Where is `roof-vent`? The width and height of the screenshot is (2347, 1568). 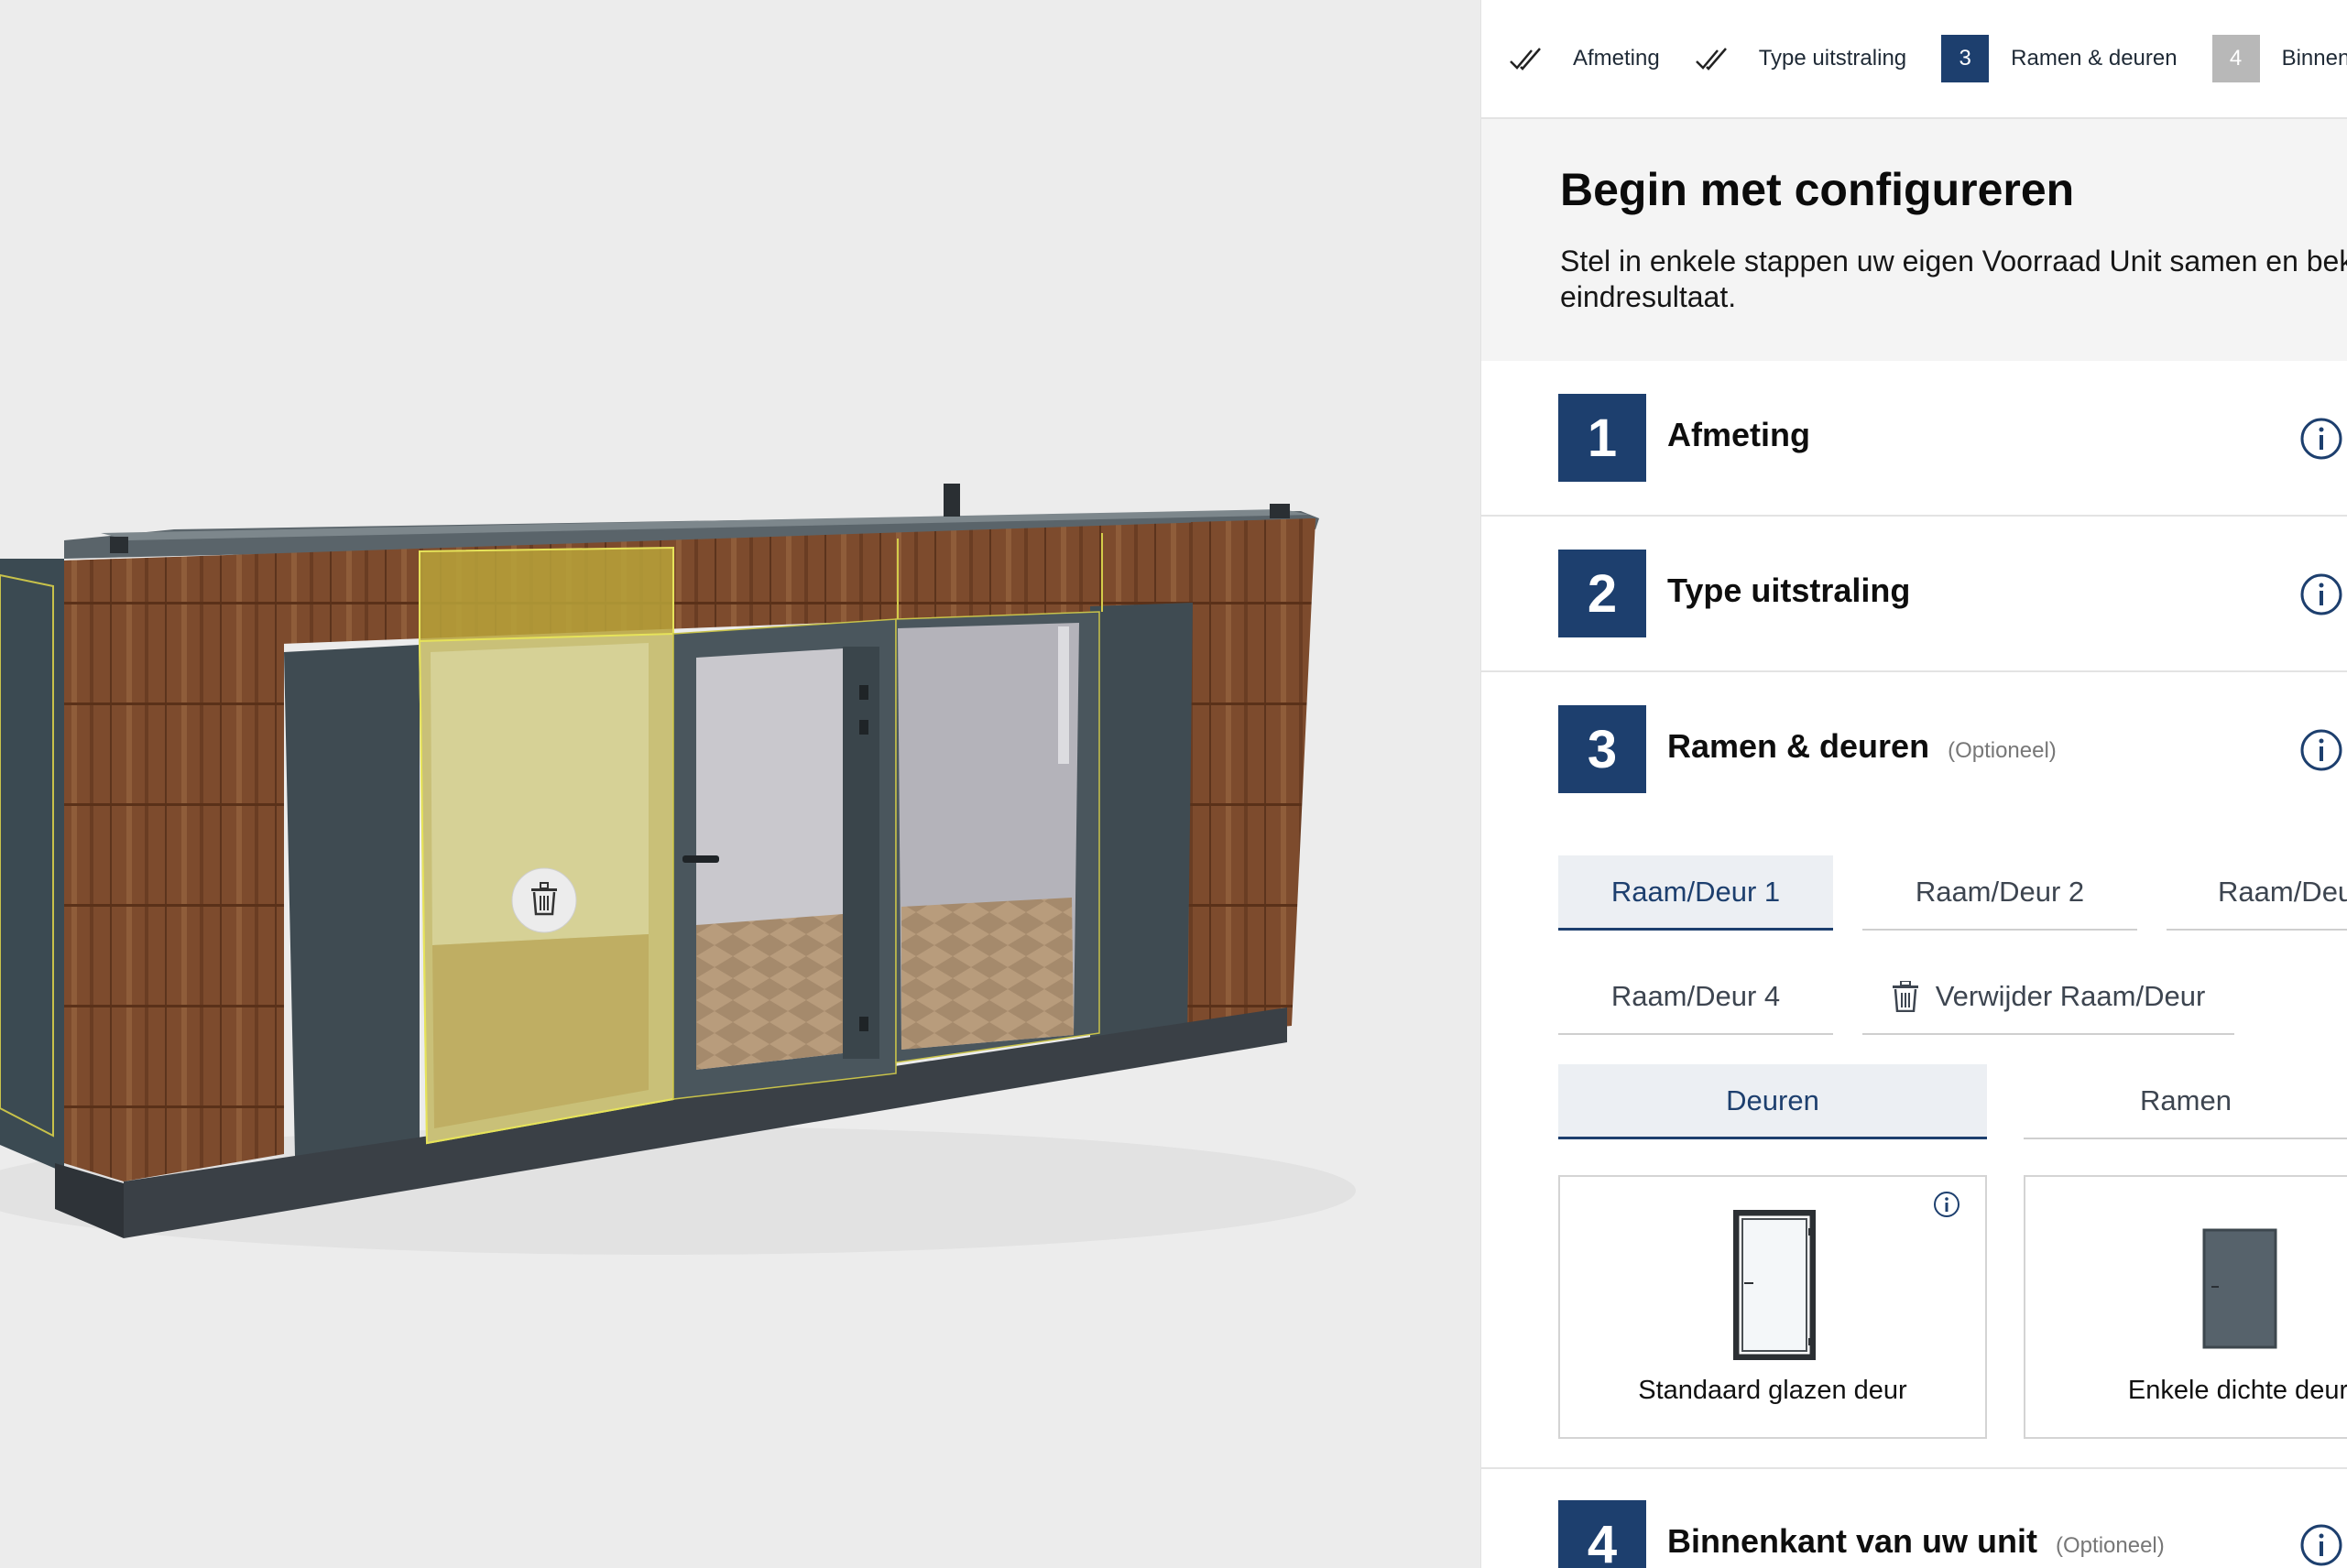 roof-vent is located at coordinates (952, 500).